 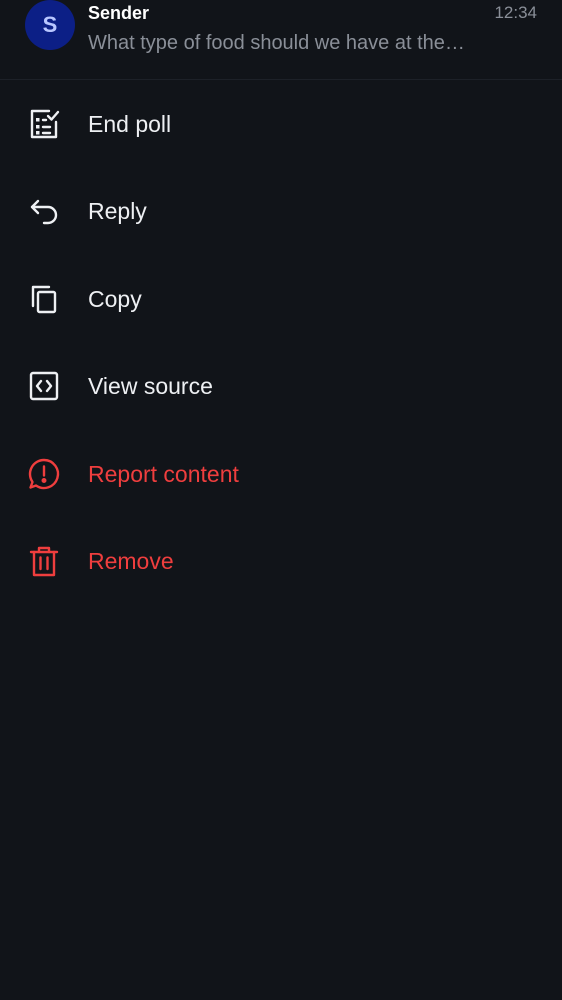 I want to click on reply-label: Reply, so click(x=117, y=211).